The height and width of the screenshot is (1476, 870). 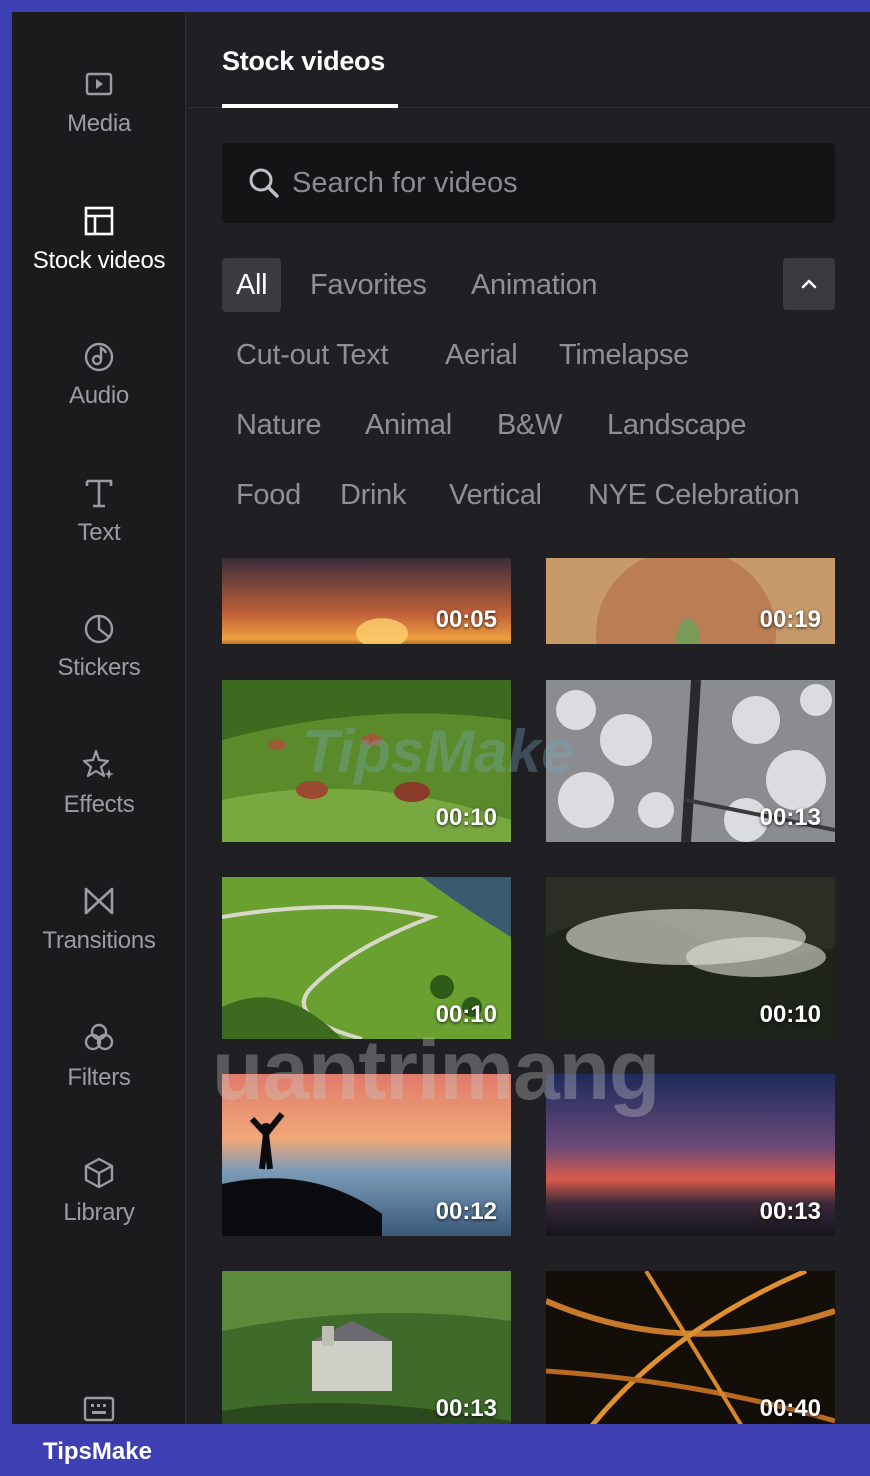 I want to click on sidebar-item-text: Text, so click(x=99, y=528).